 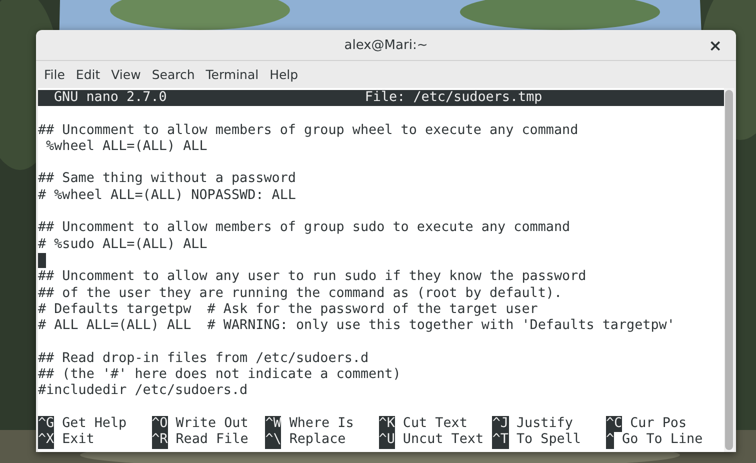 I want to click on shortcut-key: ^K, so click(x=386, y=424).